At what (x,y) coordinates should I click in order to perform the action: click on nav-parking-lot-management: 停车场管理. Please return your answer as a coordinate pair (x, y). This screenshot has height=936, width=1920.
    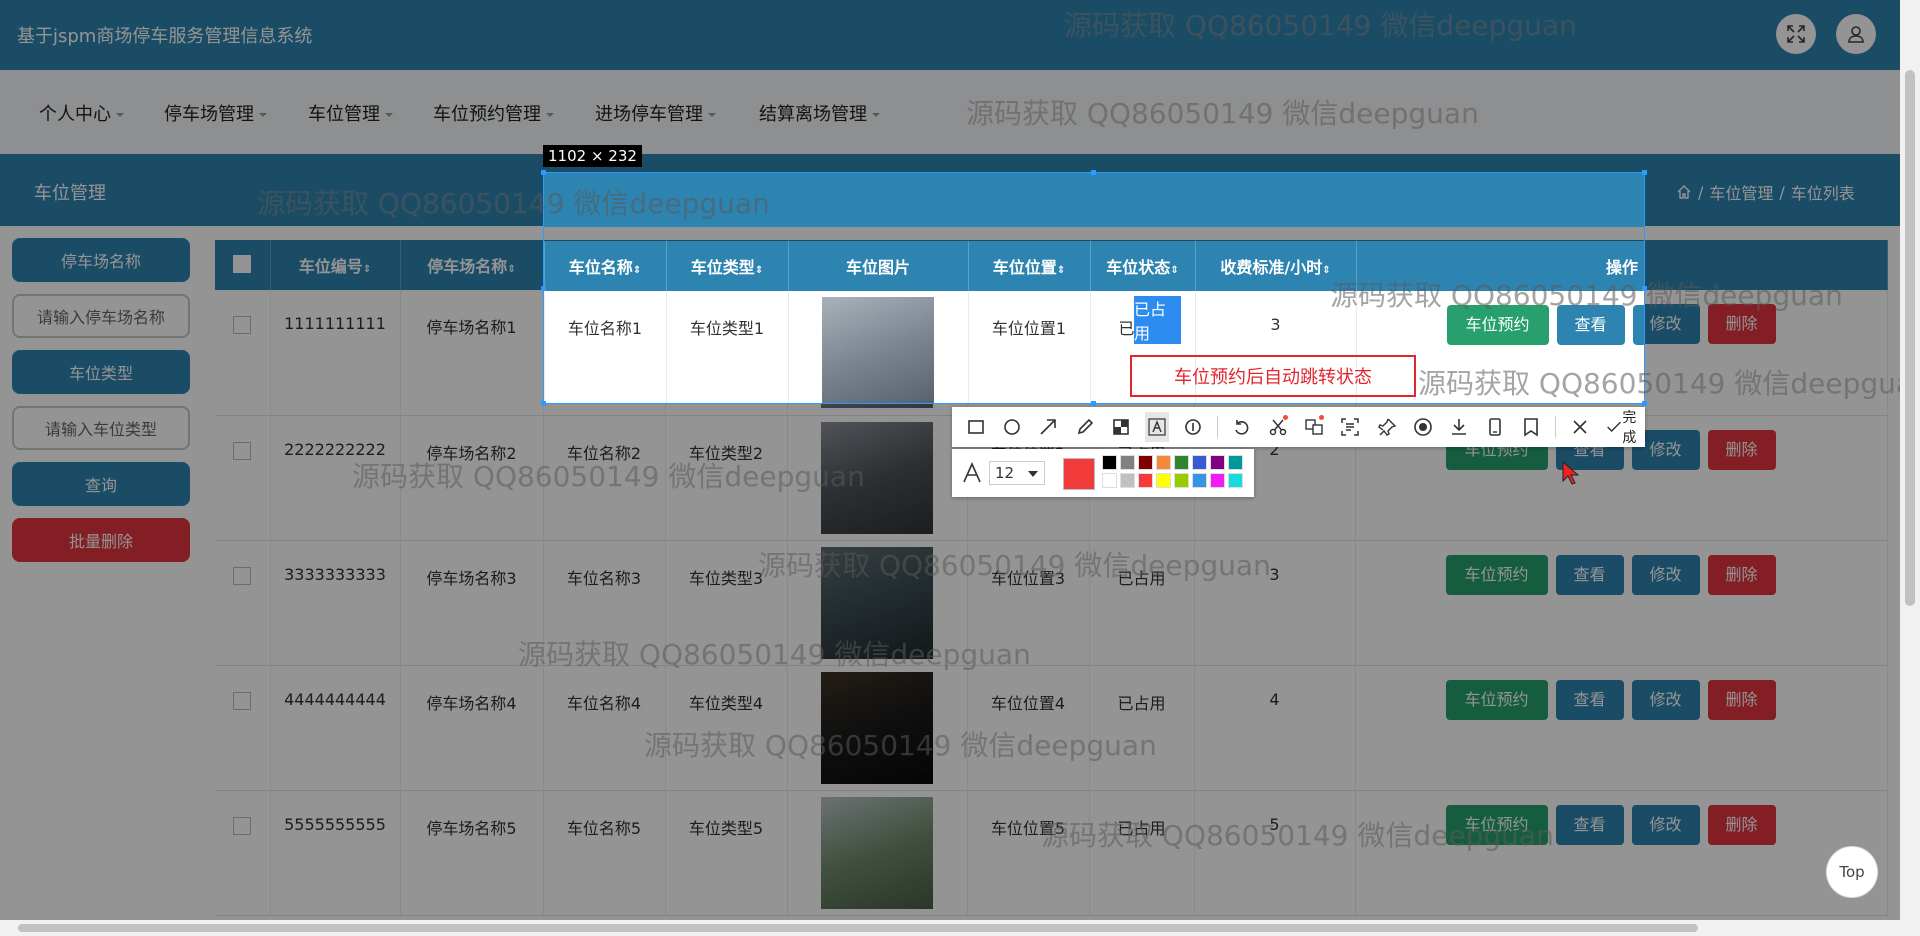
    Looking at the image, I should click on (215, 113).